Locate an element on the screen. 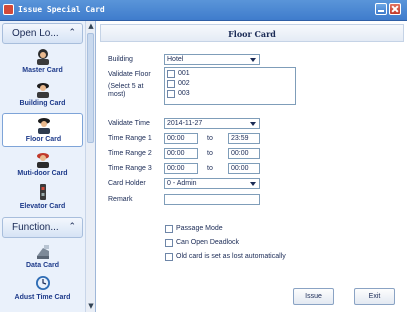 The height and width of the screenshot is (312, 407). old-card-lost-checkbox is located at coordinates (169, 257).